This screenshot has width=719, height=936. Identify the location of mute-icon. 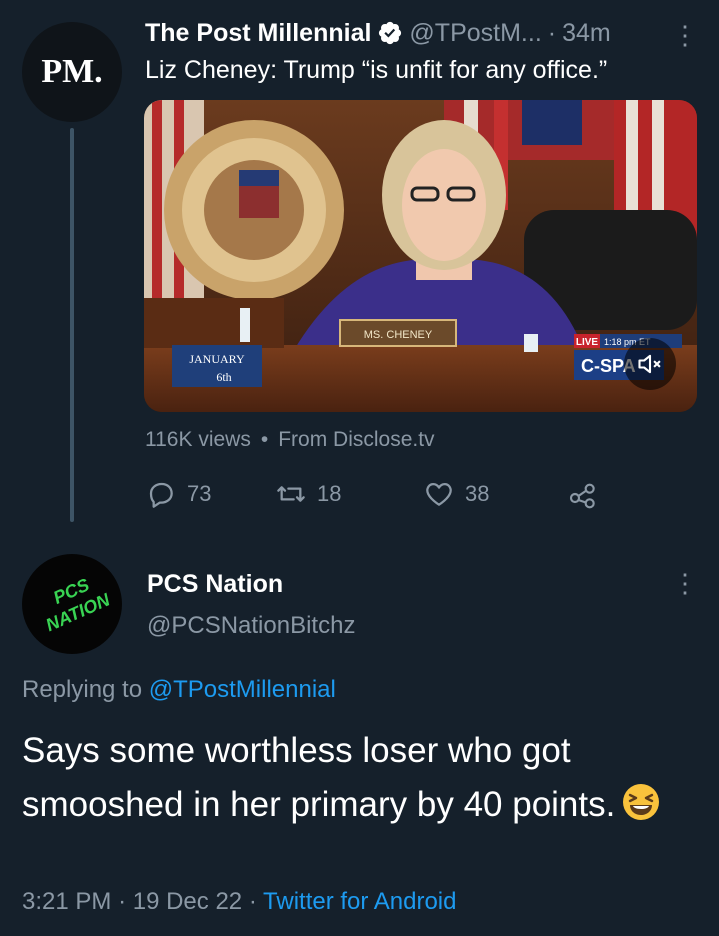
(649, 364).